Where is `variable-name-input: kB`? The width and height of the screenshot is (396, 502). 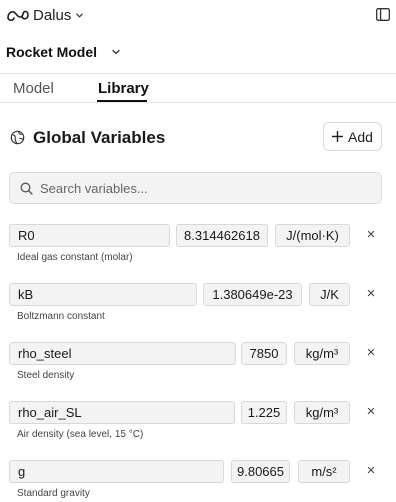
variable-name-input: kB is located at coordinates (103, 294).